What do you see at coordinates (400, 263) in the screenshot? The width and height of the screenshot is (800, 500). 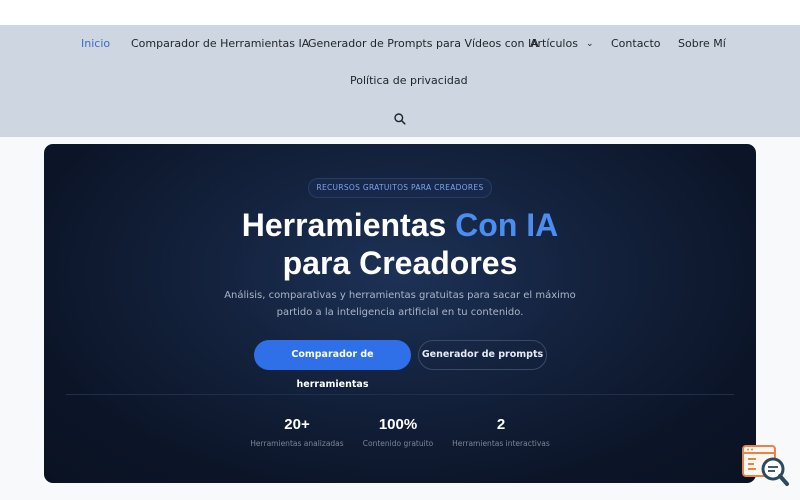 I see `hero-title-line2: para Creadores` at bounding box center [400, 263].